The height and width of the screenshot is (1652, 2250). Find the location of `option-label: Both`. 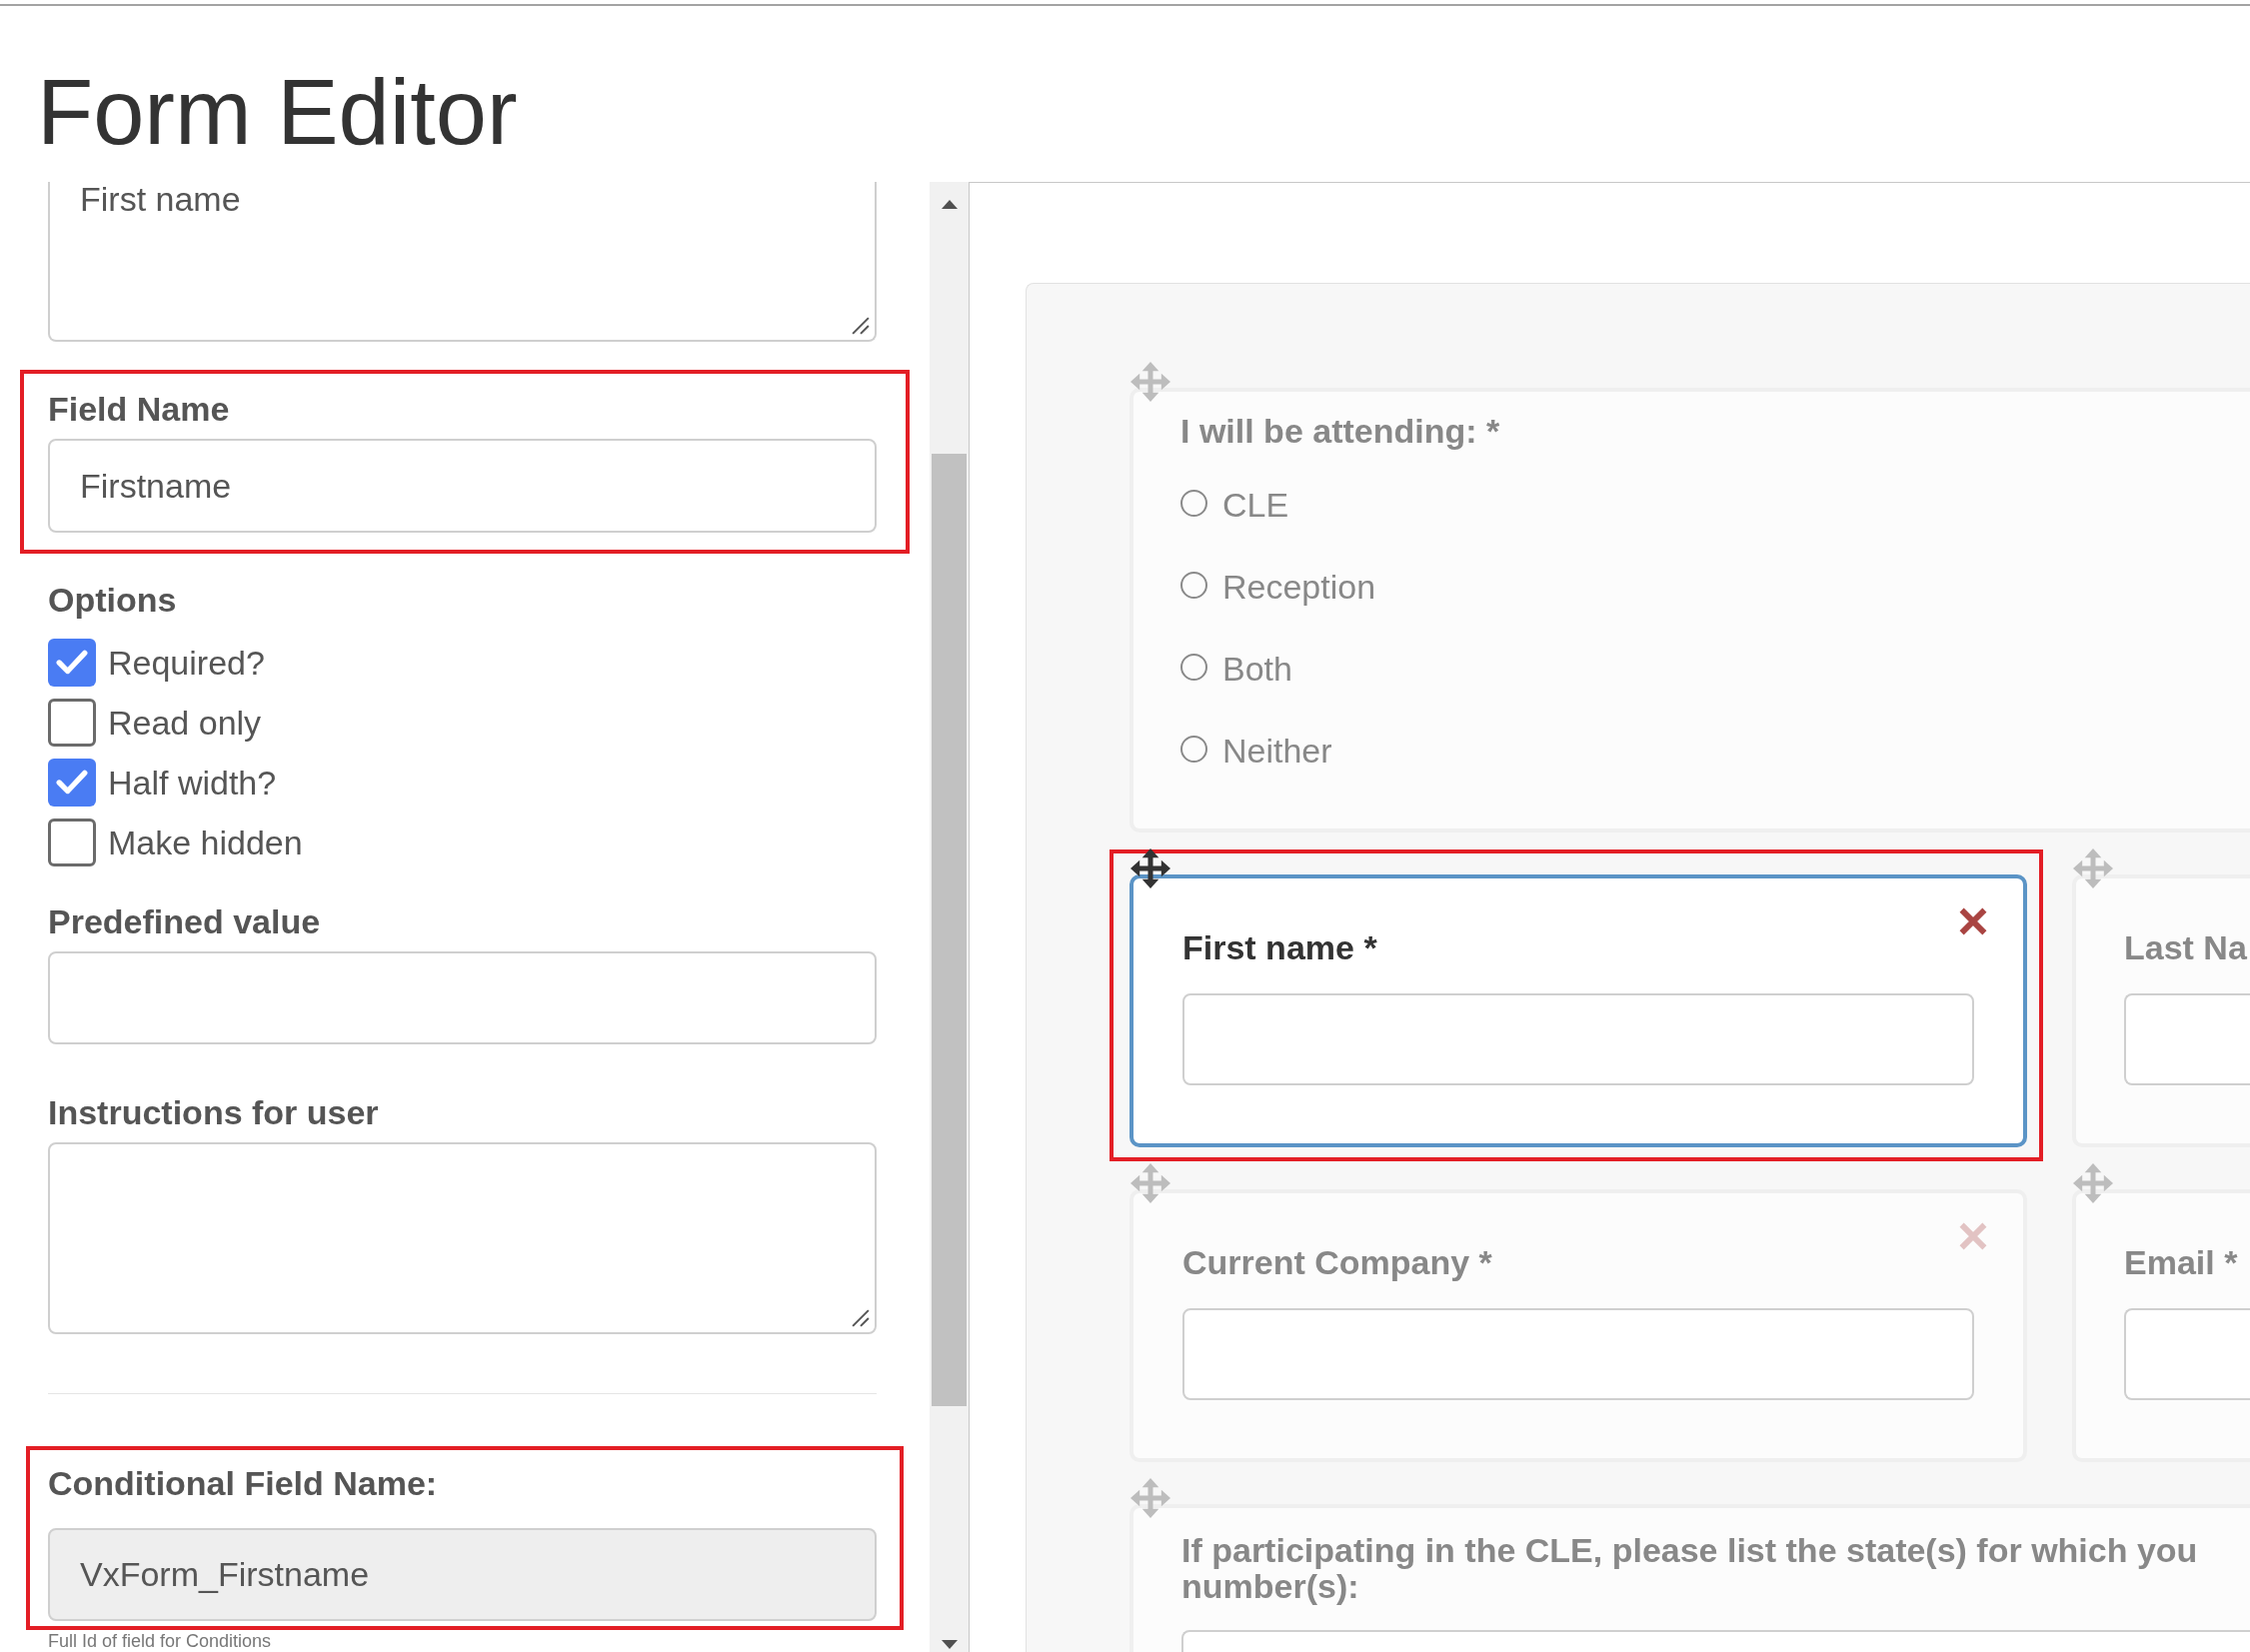

option-label: Both is located at coordinates (1257, 669).